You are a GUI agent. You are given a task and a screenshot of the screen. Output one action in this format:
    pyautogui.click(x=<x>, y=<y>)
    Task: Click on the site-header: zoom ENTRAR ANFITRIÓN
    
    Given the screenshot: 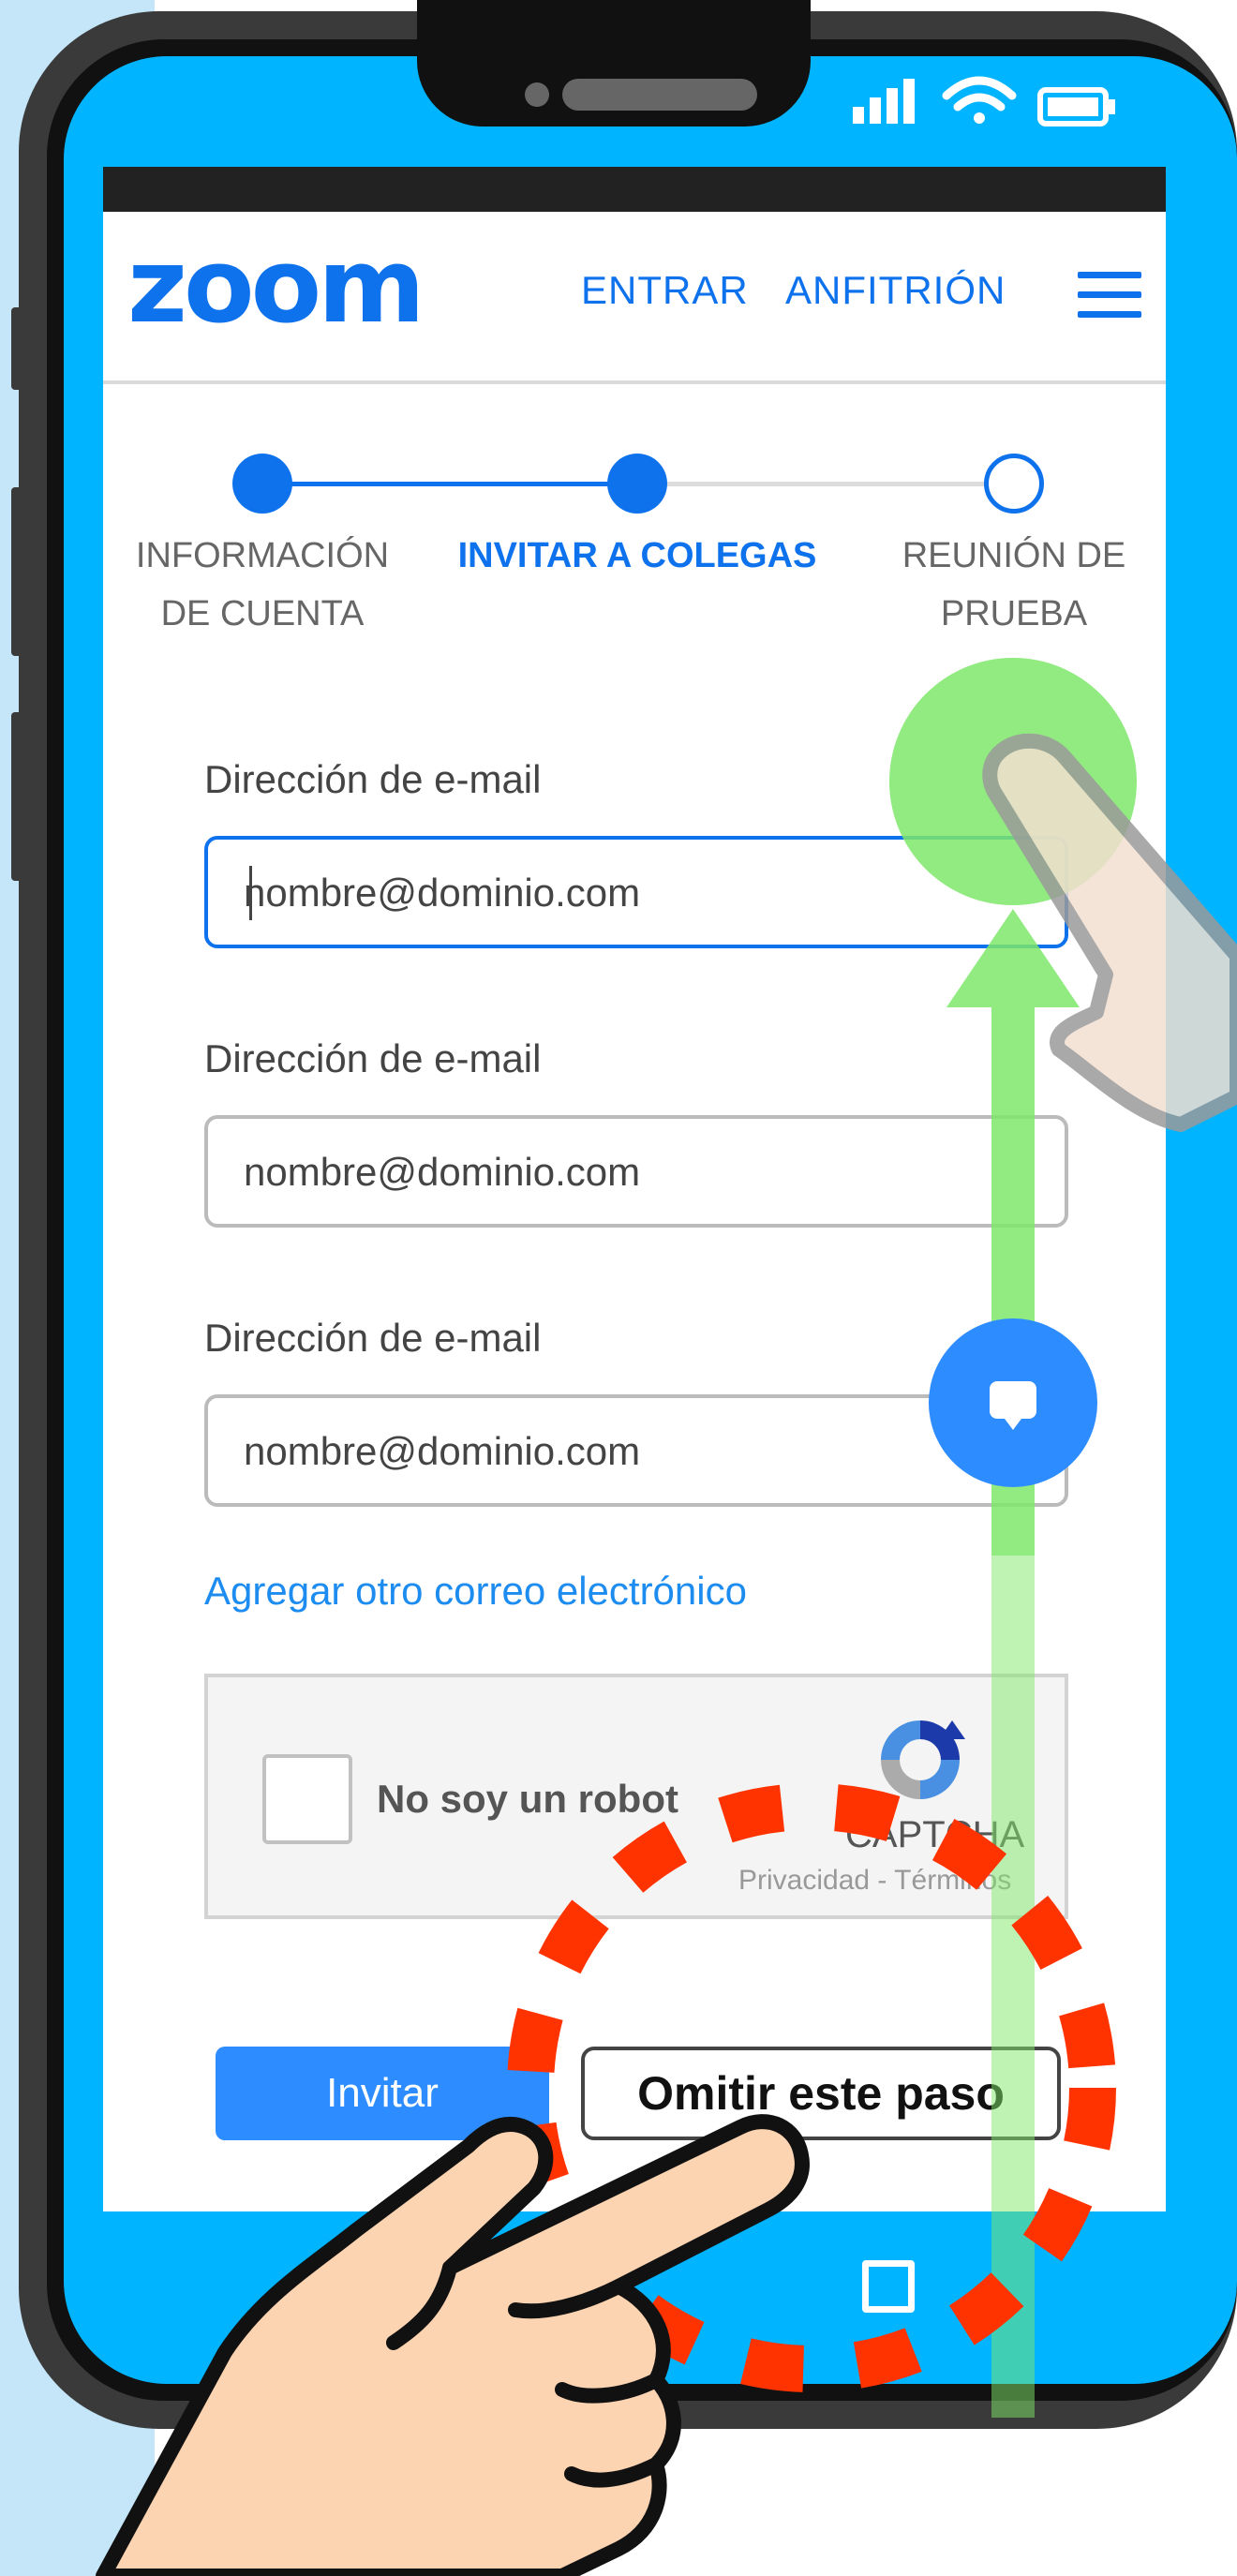 What is the action you would take?
    pyautogui.click(x=635, y=298)
    